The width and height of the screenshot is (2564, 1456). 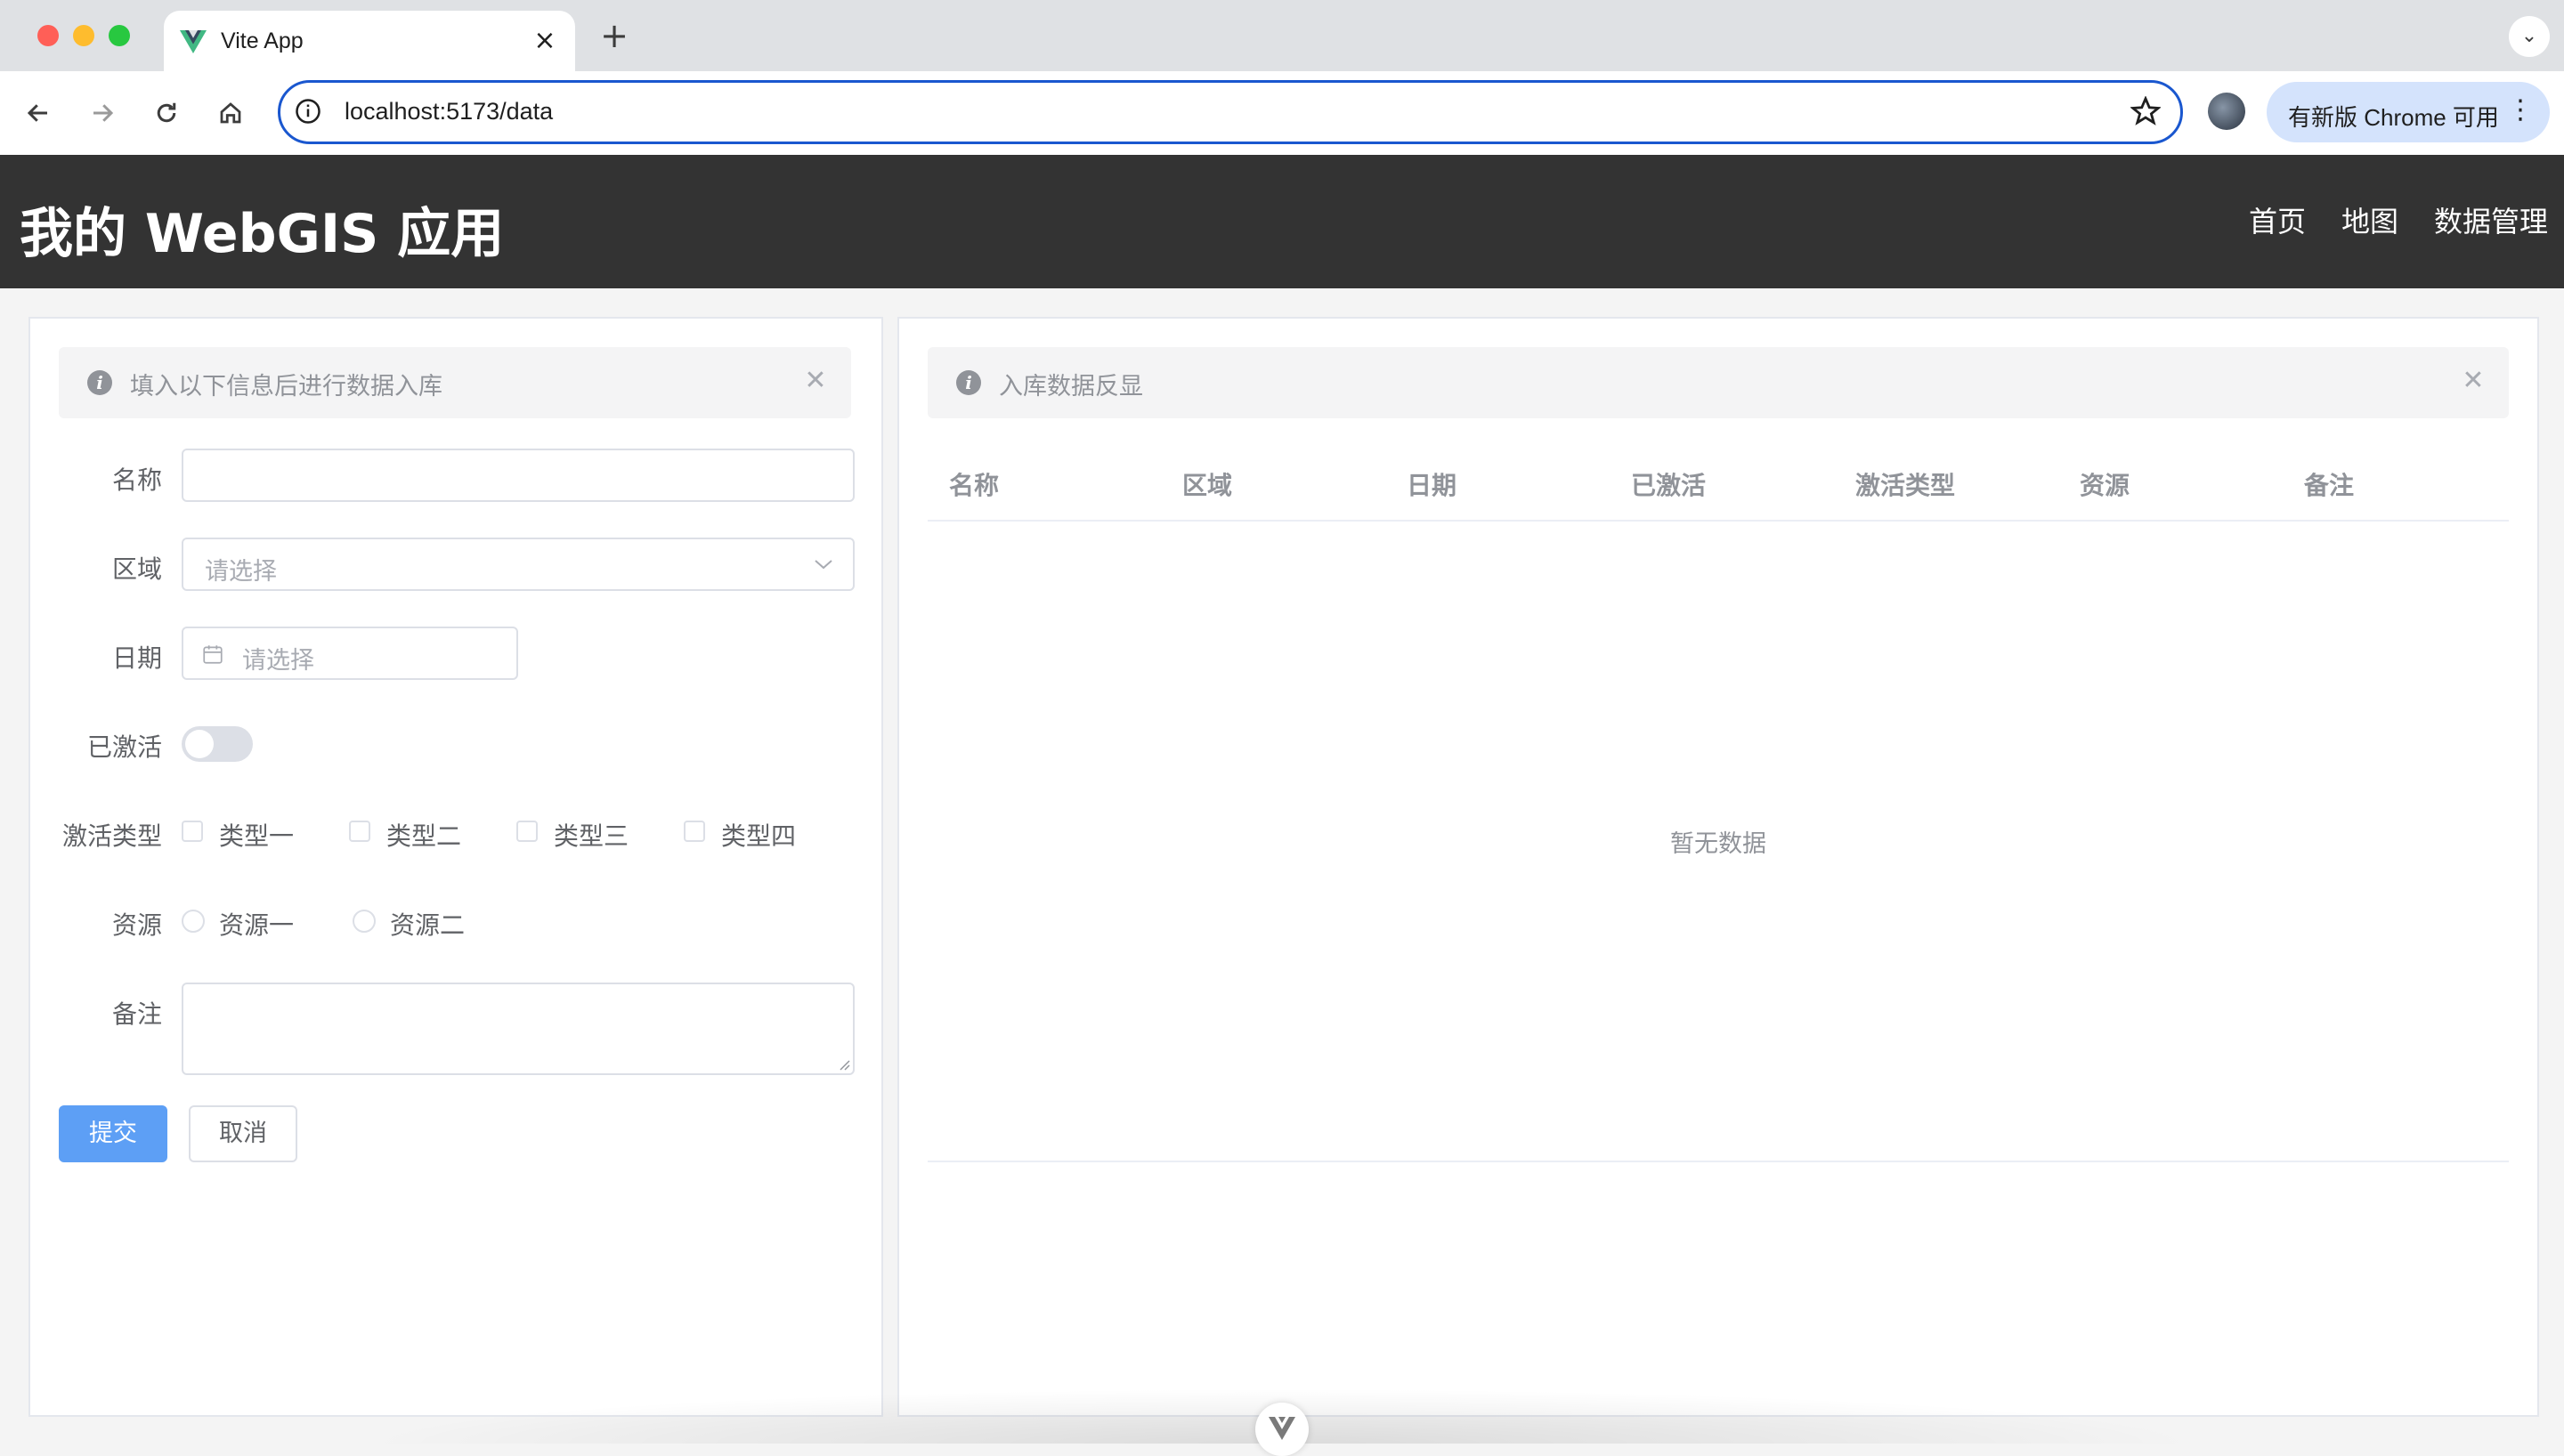 What do you see at coordinates (257, 836) in the screenshot?
I see `checkbox-label: 类型一` at bounding box center [257, 836].